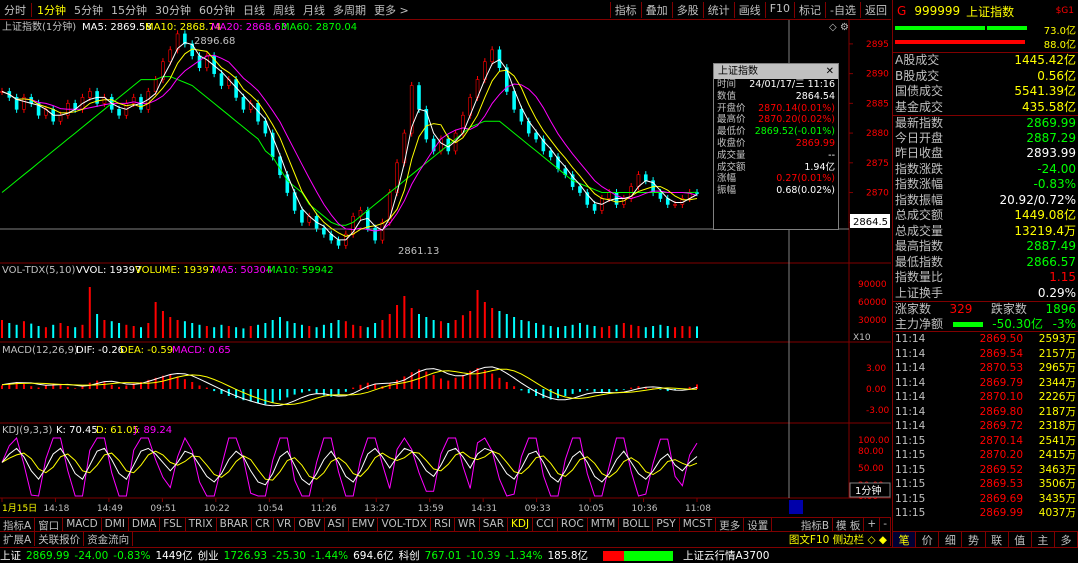 The height and width of the screenshot is (563, 1078). What do you see at coordinates (1062, 277) in the screenshot?
I see `stat-value: 1.15` at bounding box center [1062, 277].